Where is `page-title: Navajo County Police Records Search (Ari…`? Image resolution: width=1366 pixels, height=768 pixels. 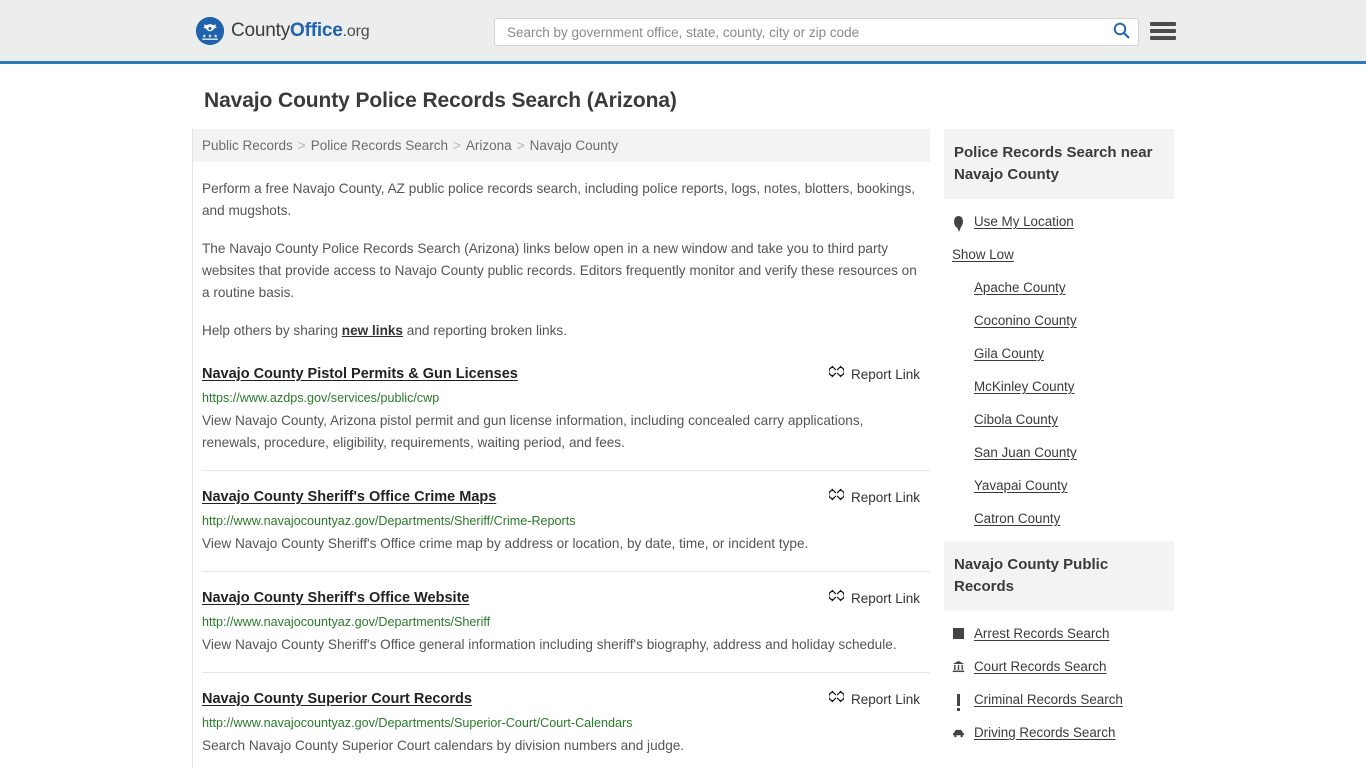 page-title: Navajo County Police Records Search (Ari… is located at coordinates (440, 100).